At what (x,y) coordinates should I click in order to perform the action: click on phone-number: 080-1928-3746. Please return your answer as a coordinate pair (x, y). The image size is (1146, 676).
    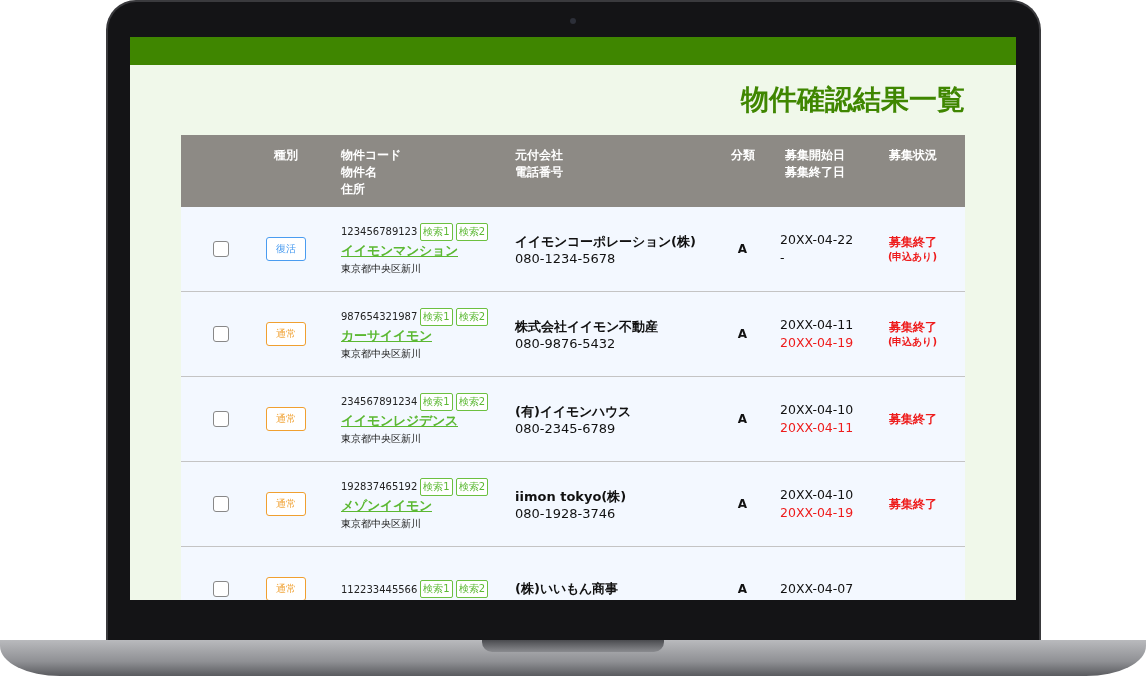
    Looking at the image, I should click on (565, 513).